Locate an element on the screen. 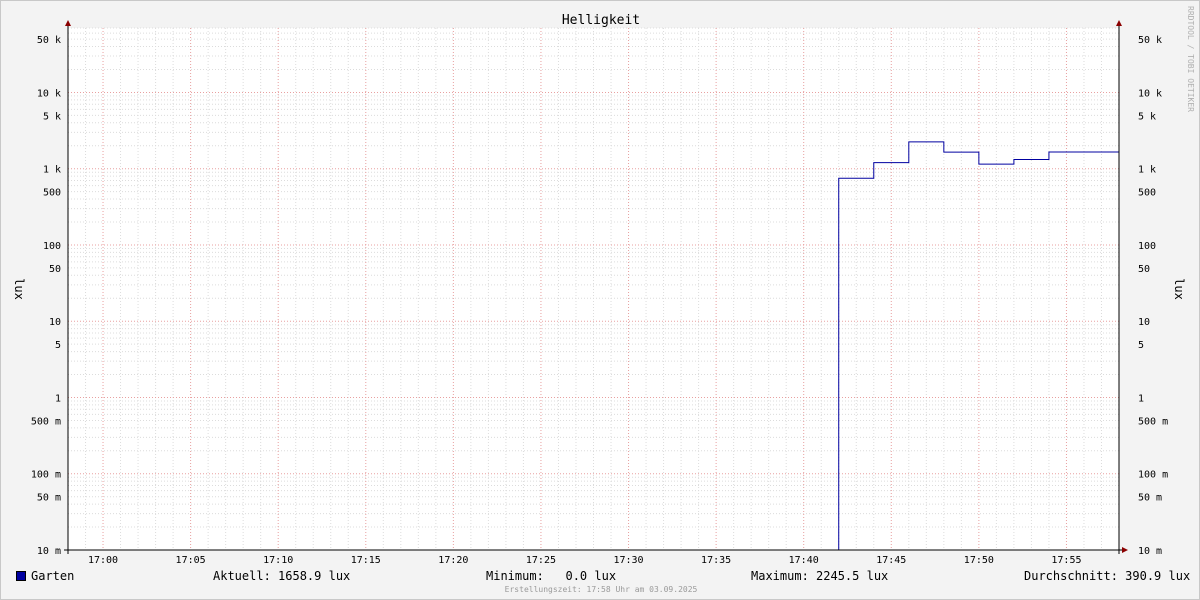  y-tick-label-right: 5 is located at coordinates (1141, 345).